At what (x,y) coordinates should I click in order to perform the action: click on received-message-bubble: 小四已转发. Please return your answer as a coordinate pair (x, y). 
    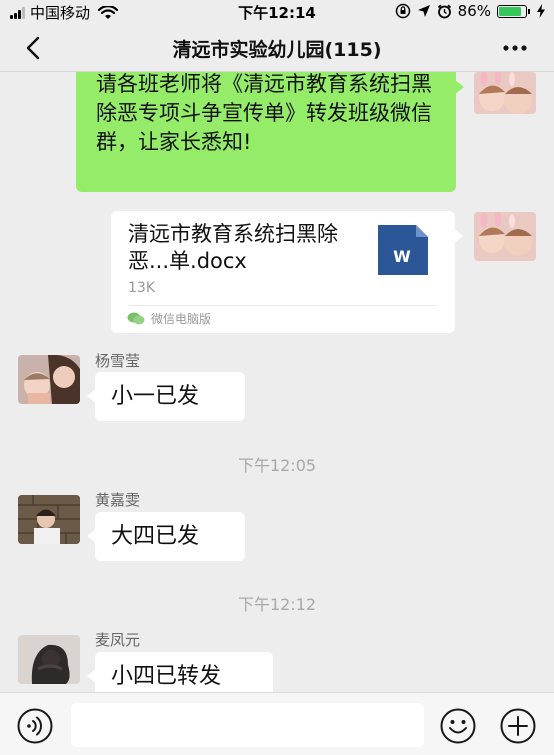
    Looking at the image, I should click on (180, 672).